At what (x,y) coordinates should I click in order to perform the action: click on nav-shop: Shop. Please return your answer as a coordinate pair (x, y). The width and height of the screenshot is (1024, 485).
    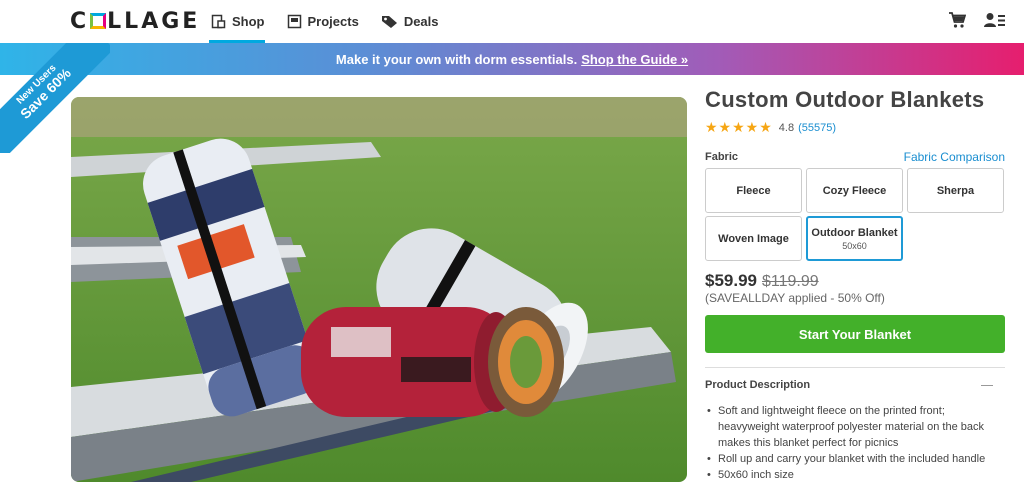
    Looking at the image, I should click on (237, 21).